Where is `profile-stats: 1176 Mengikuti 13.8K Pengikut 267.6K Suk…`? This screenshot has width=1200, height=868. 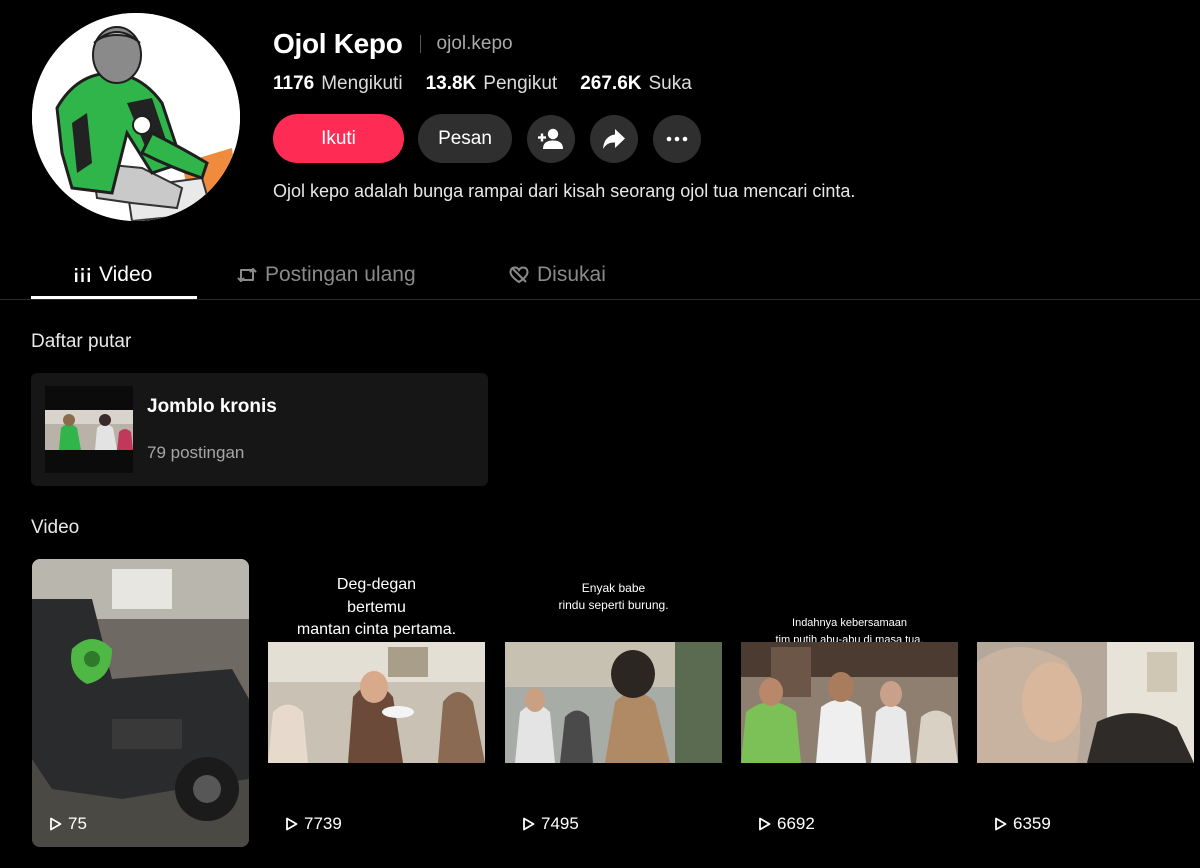 profile-stats: 1176 Mengikuti 13.8K Pengikut 267.6K Suk… is located at coordinates (494, 84).